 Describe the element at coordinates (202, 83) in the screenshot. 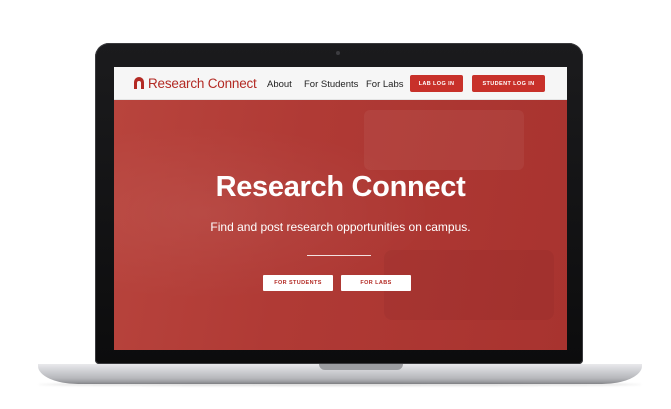

I see `logo-text: Research Connect` at that location.